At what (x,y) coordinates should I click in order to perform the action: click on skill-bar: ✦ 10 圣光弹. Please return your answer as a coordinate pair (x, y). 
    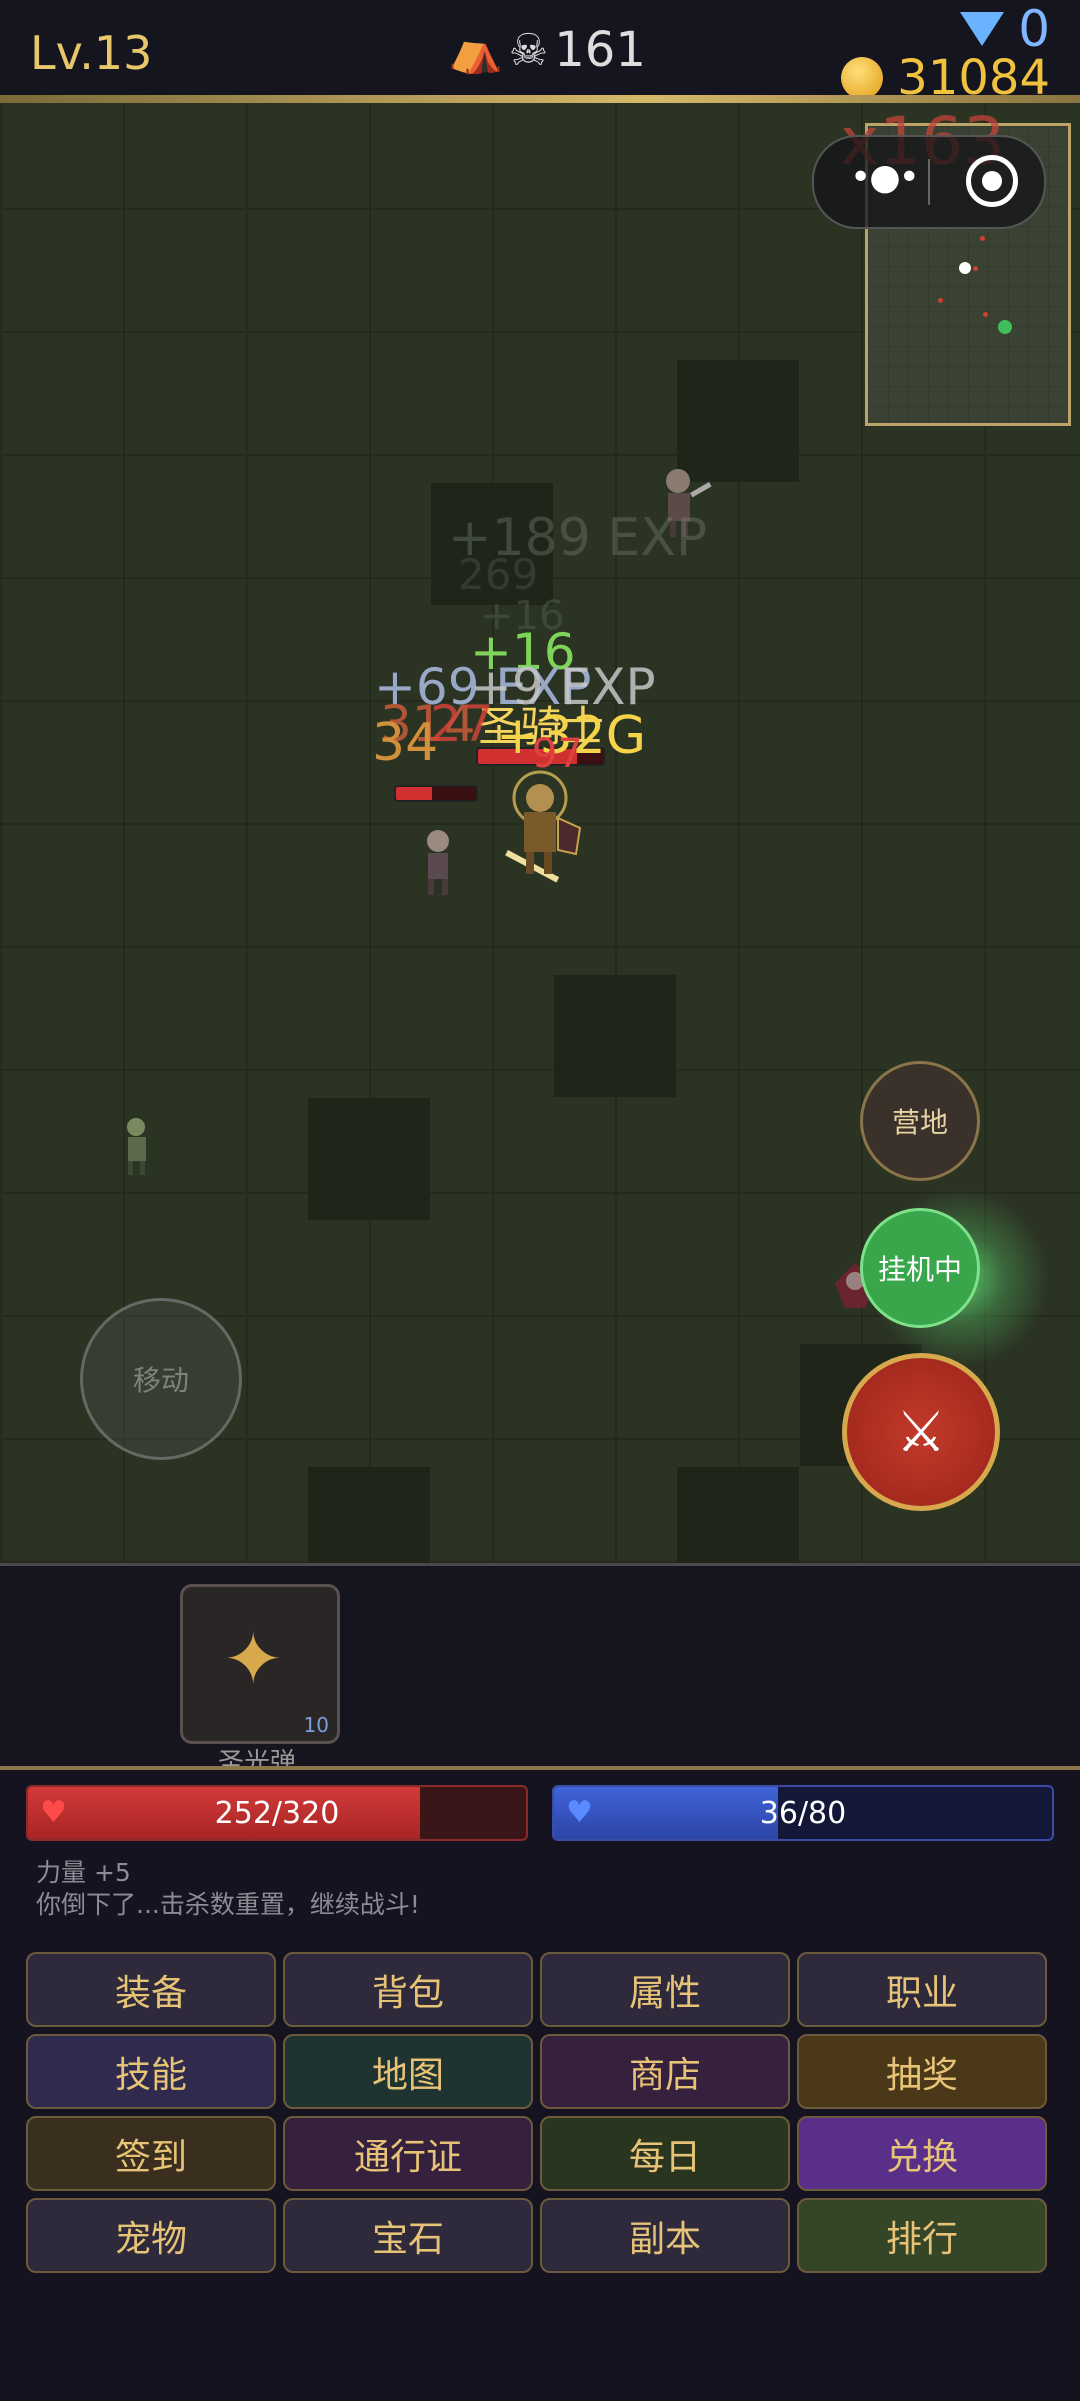
    Looking at the image, I should click on (540, 1667).